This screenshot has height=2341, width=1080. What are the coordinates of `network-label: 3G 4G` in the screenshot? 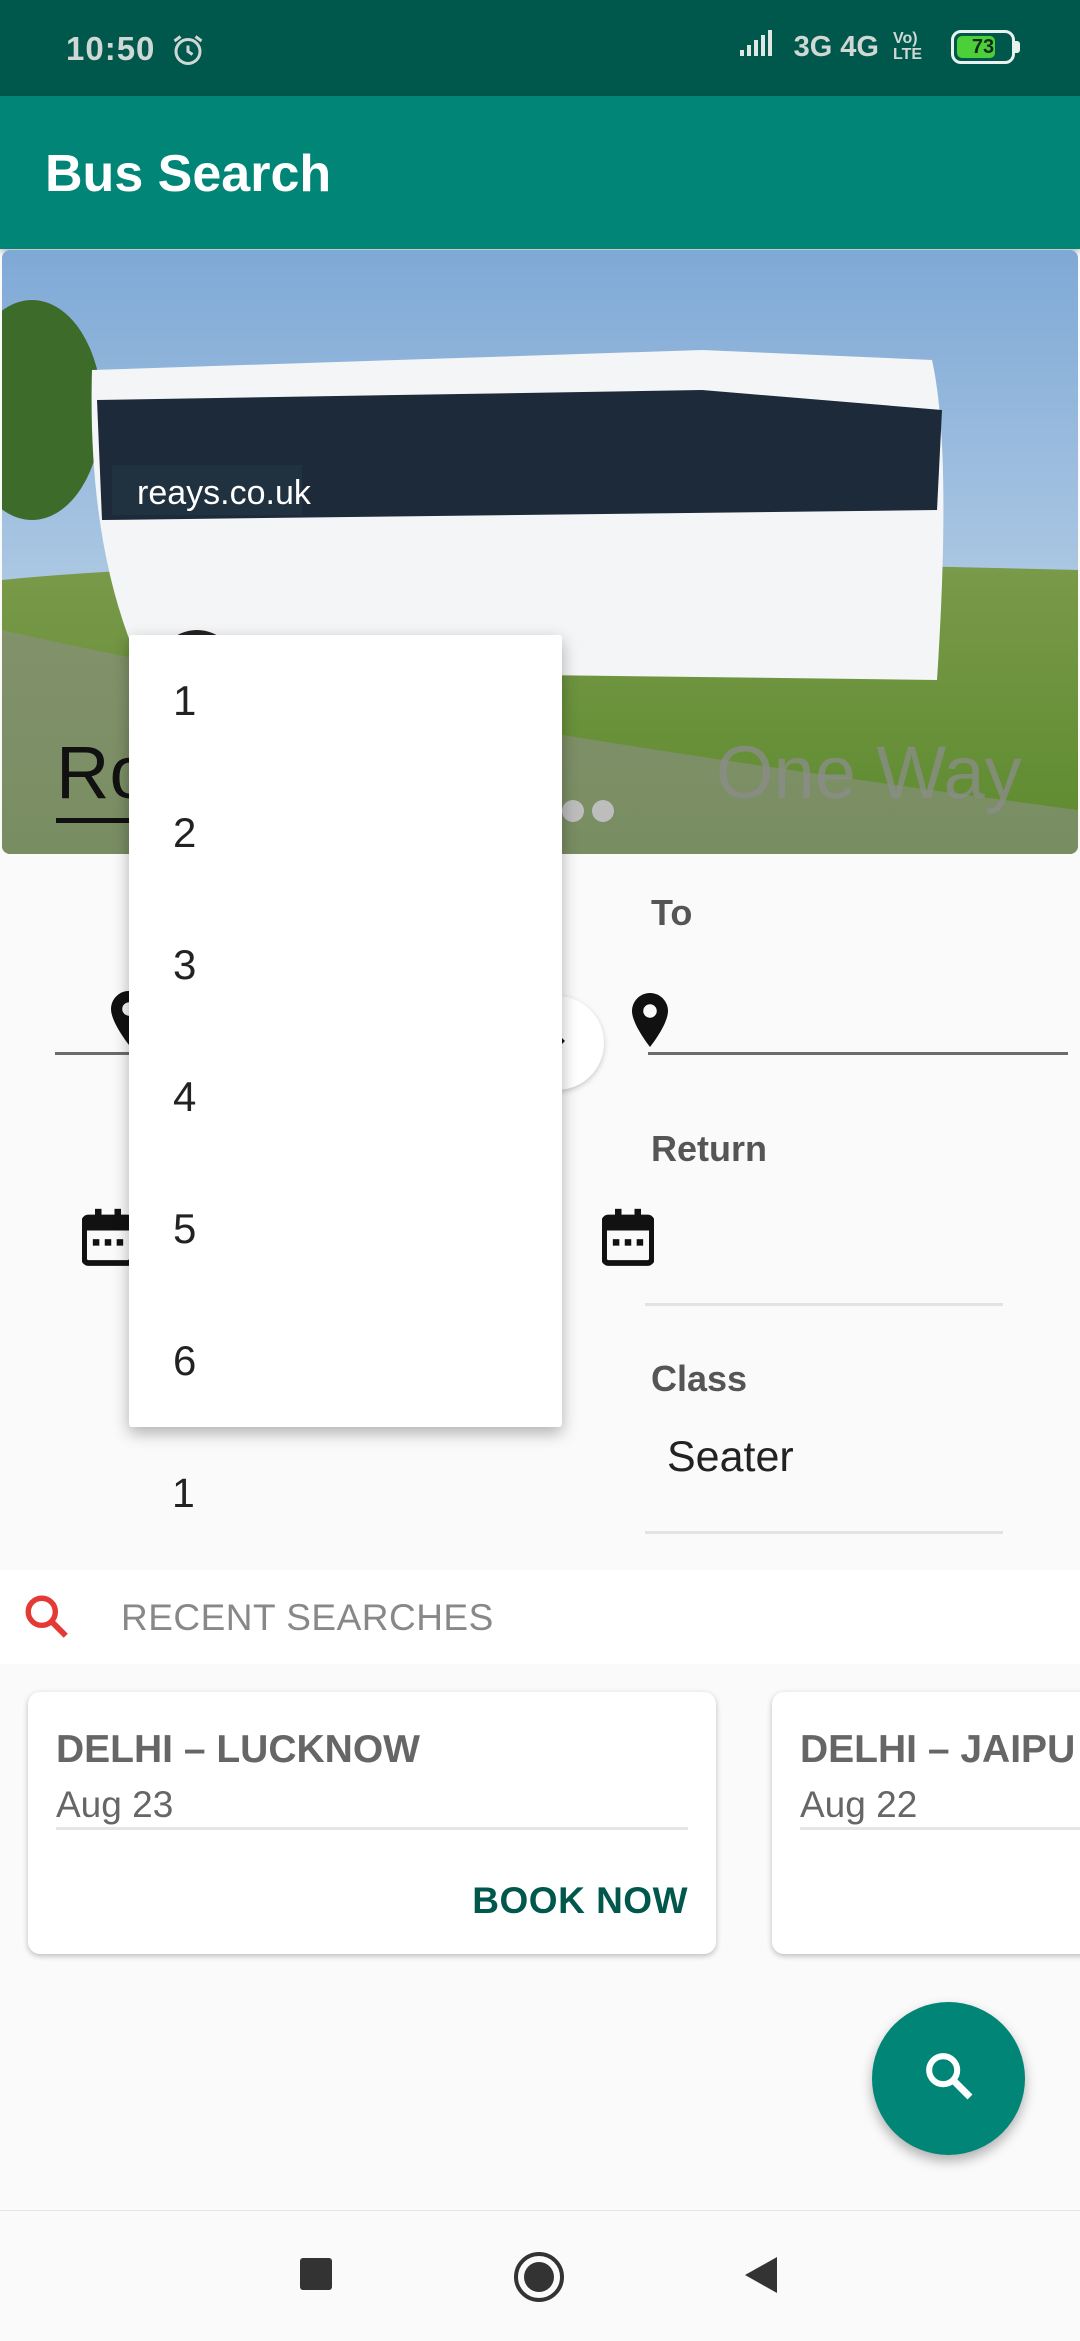 It's located at (836, 46).